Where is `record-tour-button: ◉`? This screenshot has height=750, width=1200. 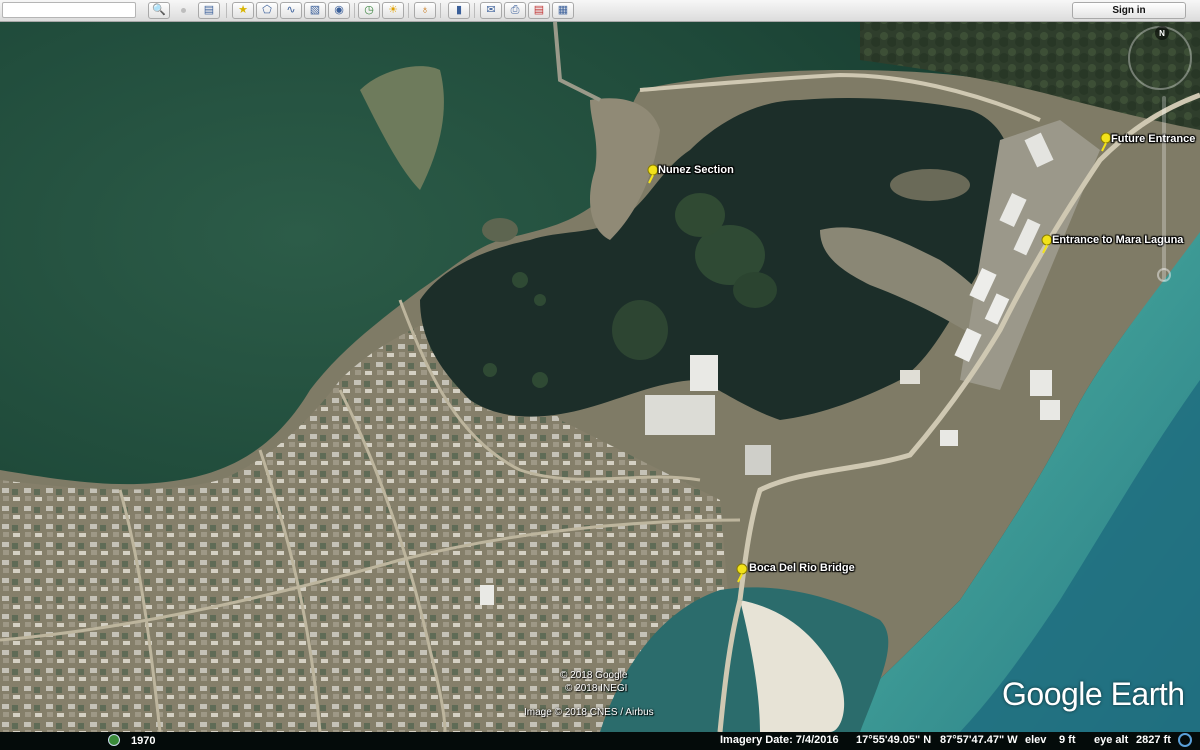
record-tour-button: ◉ is located at coordinates (339, 10).